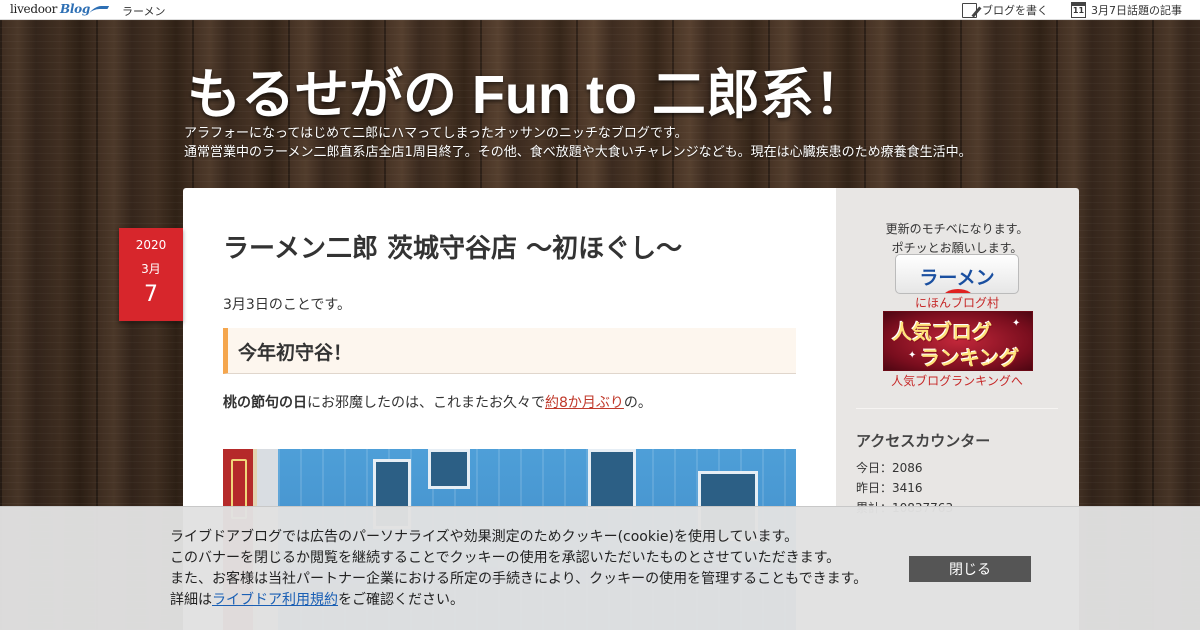  I want to click on cookie-line-4-prefix: 詳細は, so click(191, 600).